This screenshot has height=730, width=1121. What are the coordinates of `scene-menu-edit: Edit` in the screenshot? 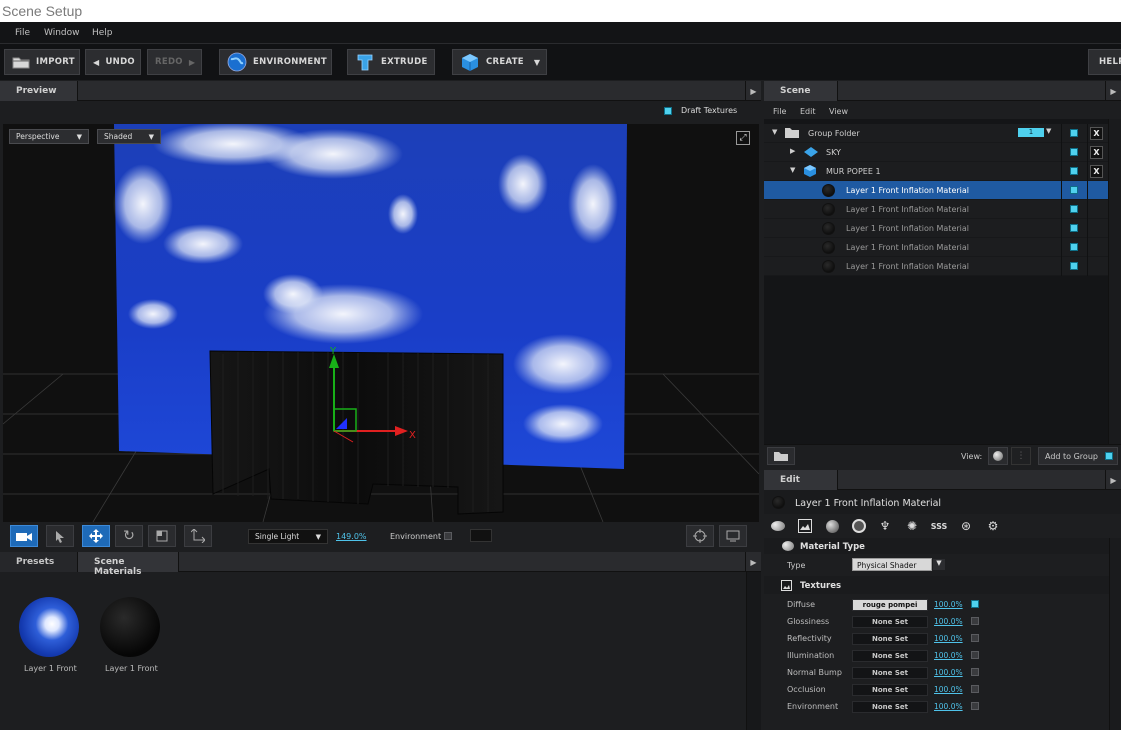 It's located at (808, 111).